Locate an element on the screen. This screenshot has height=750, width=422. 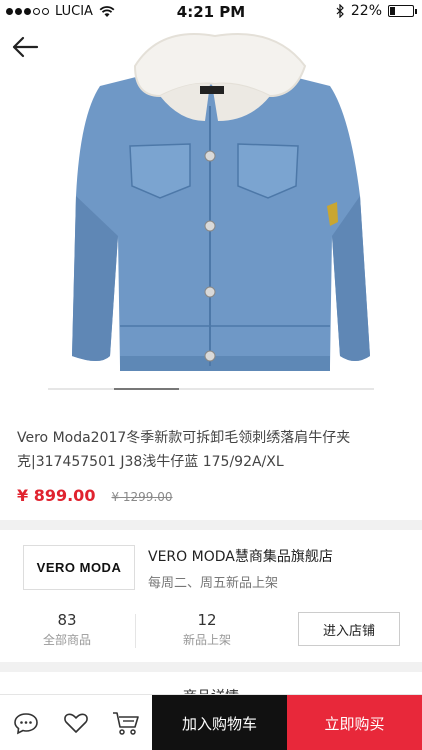
chat-button is located at coordinates (26, 722).